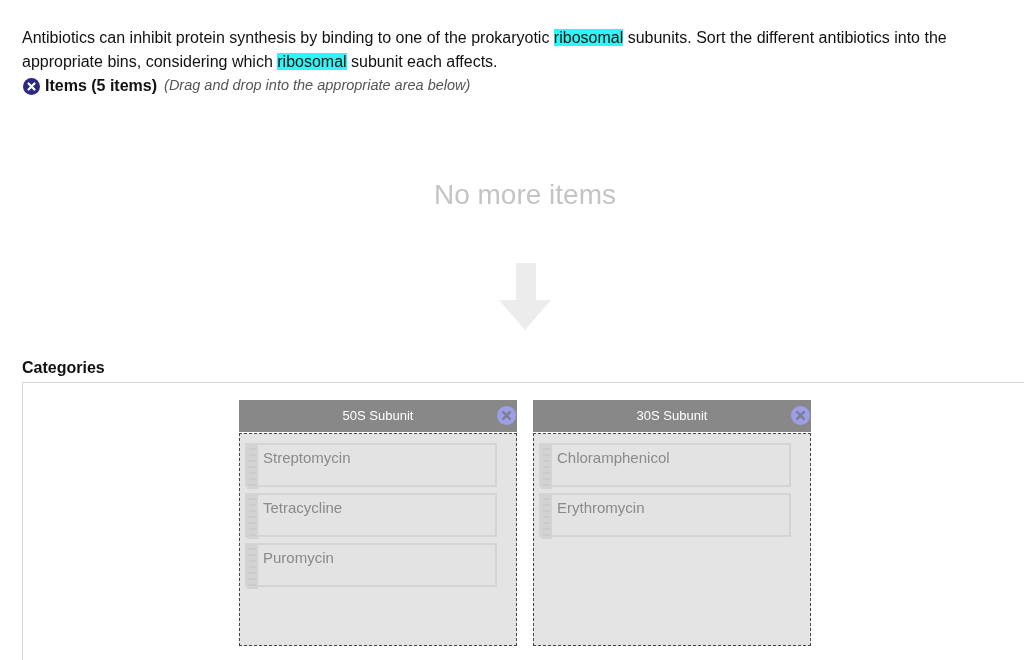  I want to click on item-label: Streptomycin, so click(307, 458).